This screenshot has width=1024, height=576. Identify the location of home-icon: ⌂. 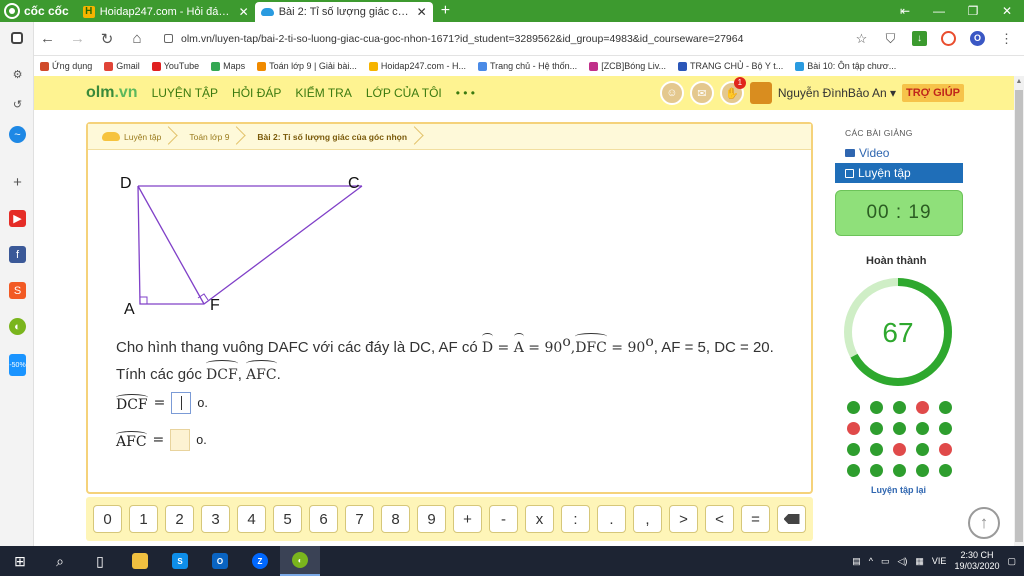
(137, 38).